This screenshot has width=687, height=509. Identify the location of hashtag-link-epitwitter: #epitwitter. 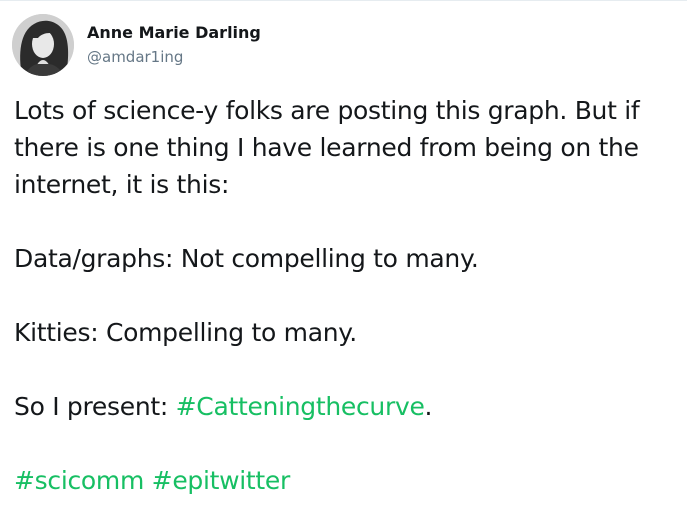
(221, 480).